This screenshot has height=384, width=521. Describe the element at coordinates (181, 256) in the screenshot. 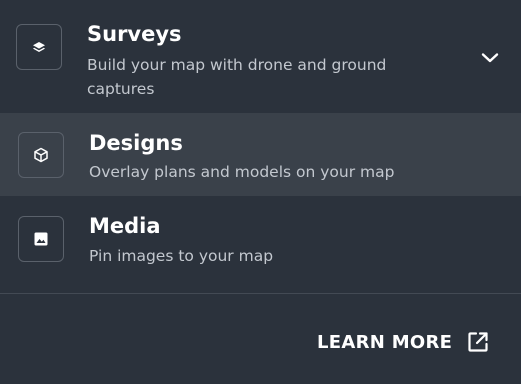

I see `menu-item-description: Pin images to your map` at that location.